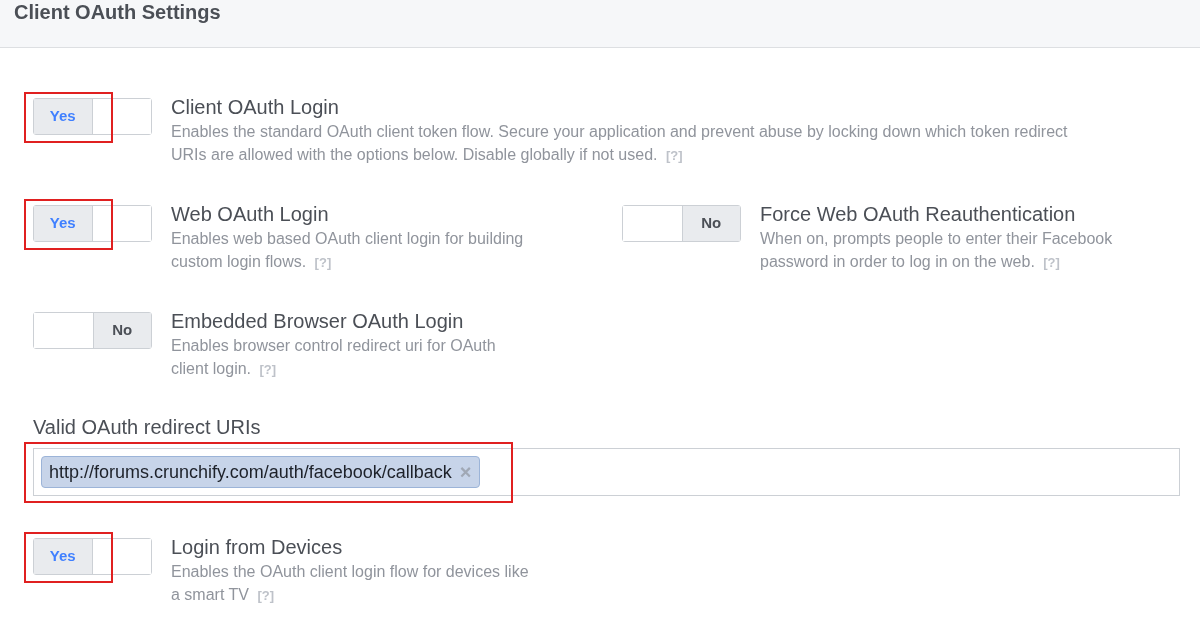 The image size is (1200, 630). Describe the element at coordinates (348, 250) in the screenshot. I see `setting-description: Enables web based OAuth client login for building custom login flows. [?]` at that location.